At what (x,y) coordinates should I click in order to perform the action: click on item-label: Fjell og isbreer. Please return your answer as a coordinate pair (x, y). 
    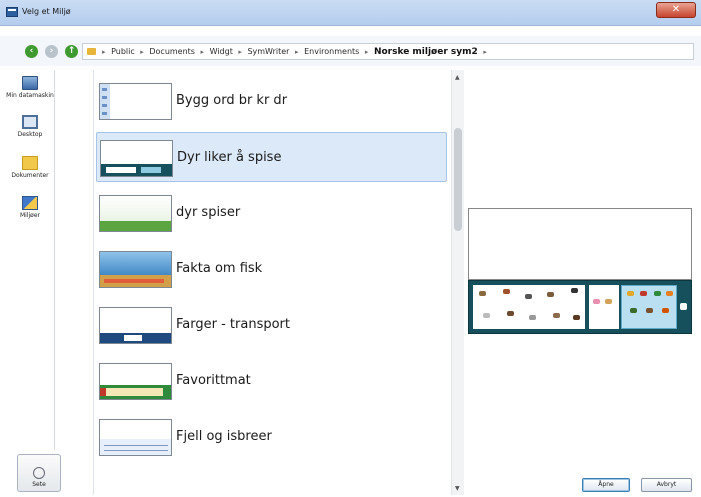
    Looking at the image, I should click on (224, 436).